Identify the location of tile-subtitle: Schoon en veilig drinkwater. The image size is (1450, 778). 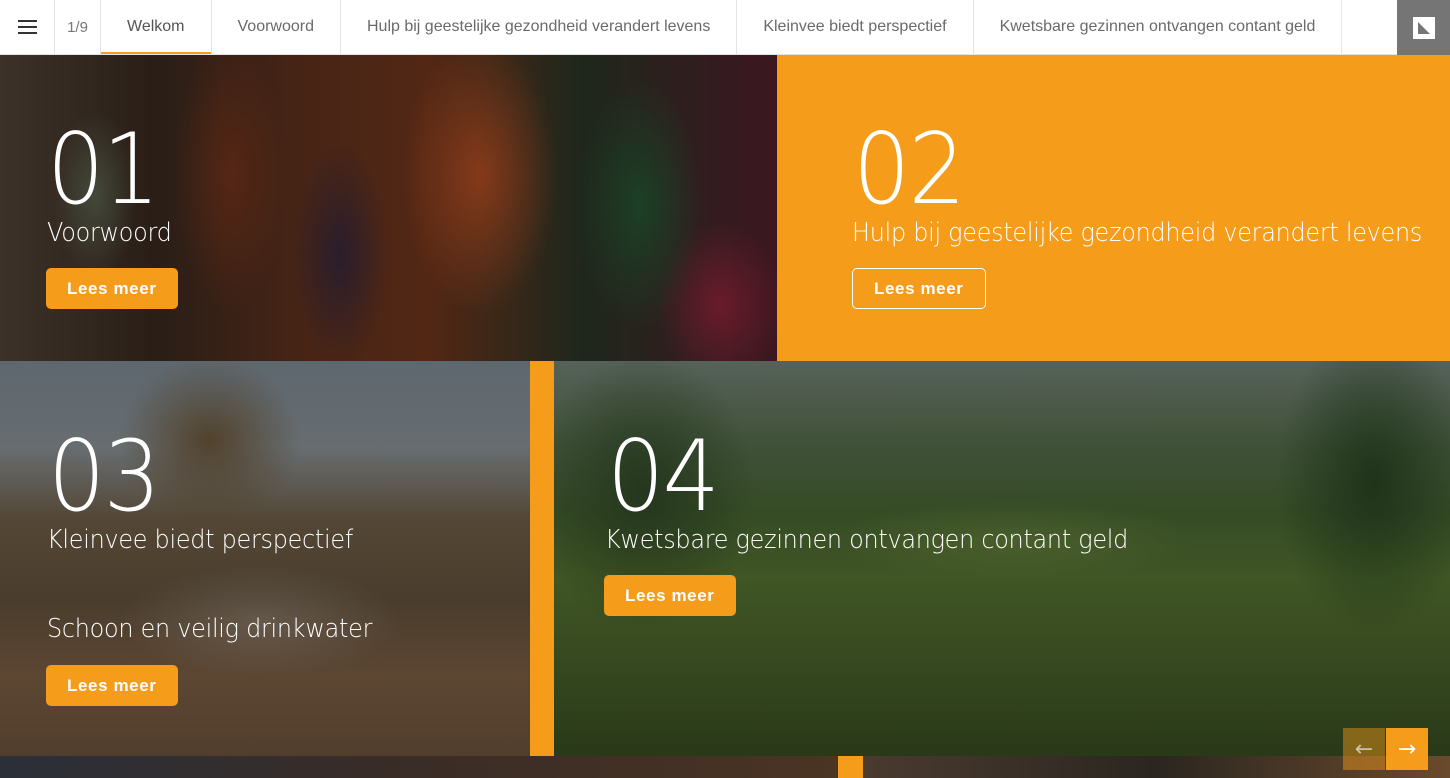
(210, 629).